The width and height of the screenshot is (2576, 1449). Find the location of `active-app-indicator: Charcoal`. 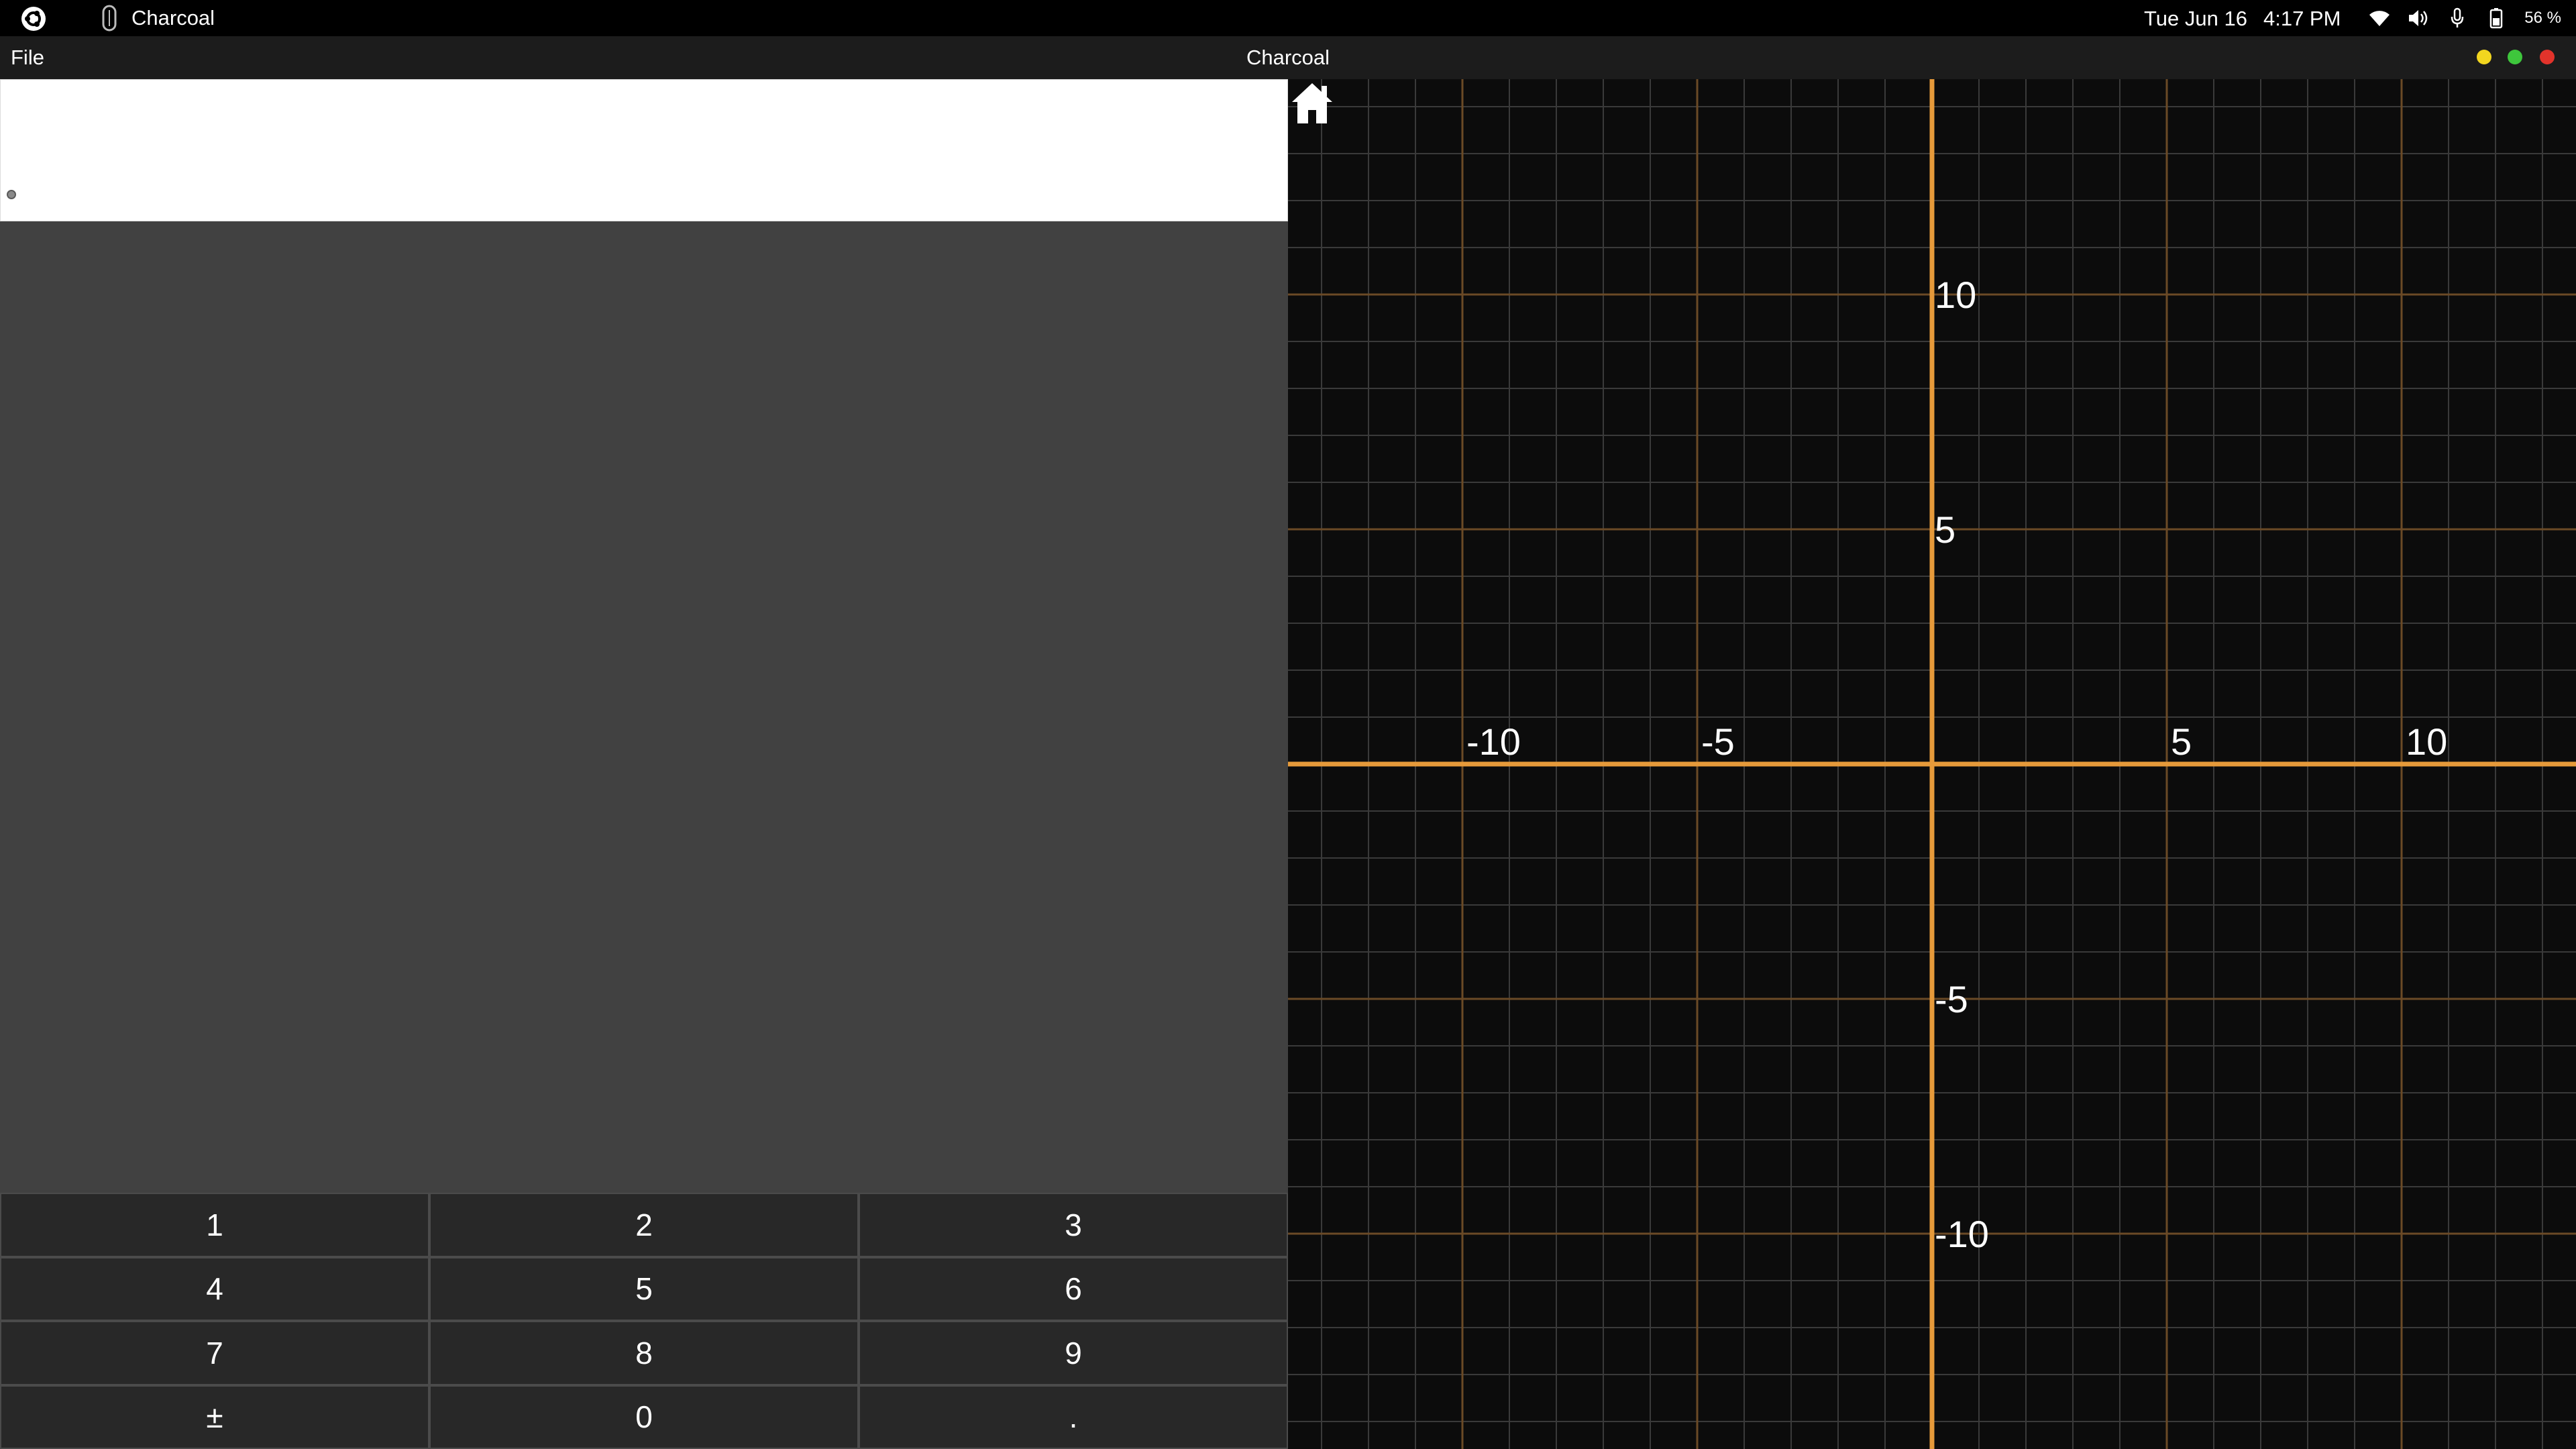

active-app-indicator: Charcoal is located at coordinates (158, 18).